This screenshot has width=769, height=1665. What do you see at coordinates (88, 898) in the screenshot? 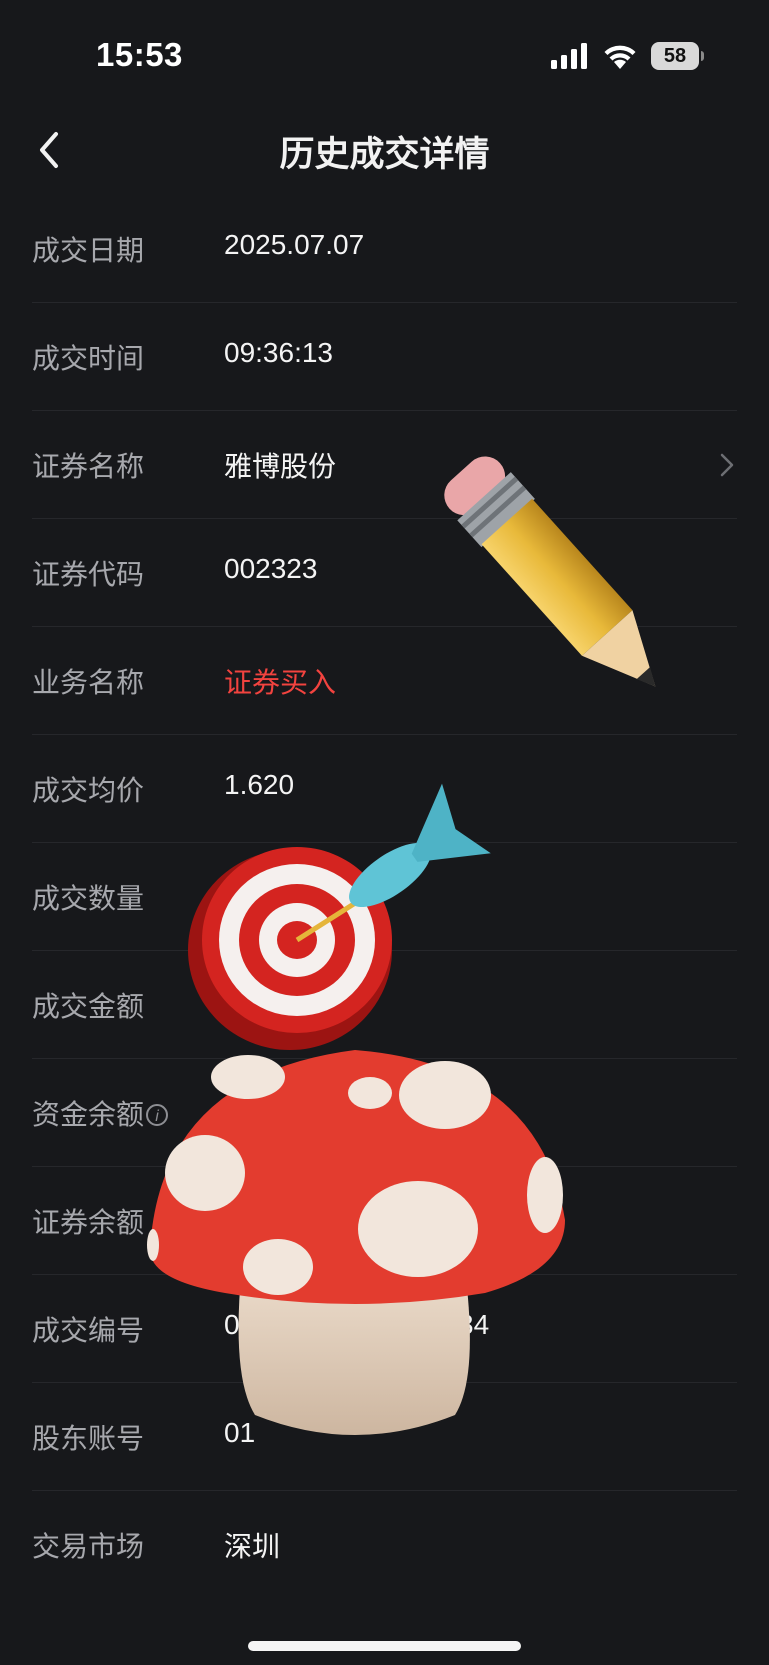
I see `row-label: 成交数量` at bounding box center [88, 898].